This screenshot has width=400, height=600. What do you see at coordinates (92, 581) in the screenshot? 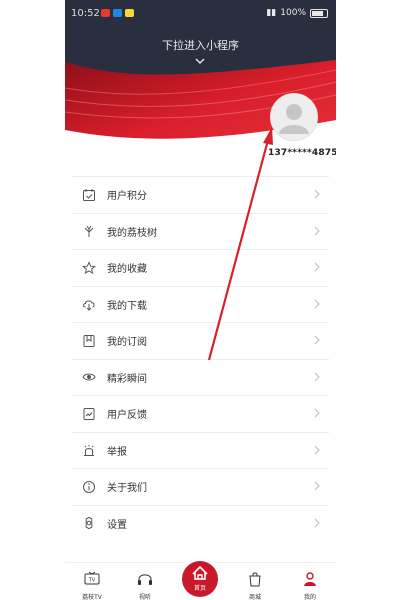
I see `svg-text: TV` at bounding box center [92, 581].